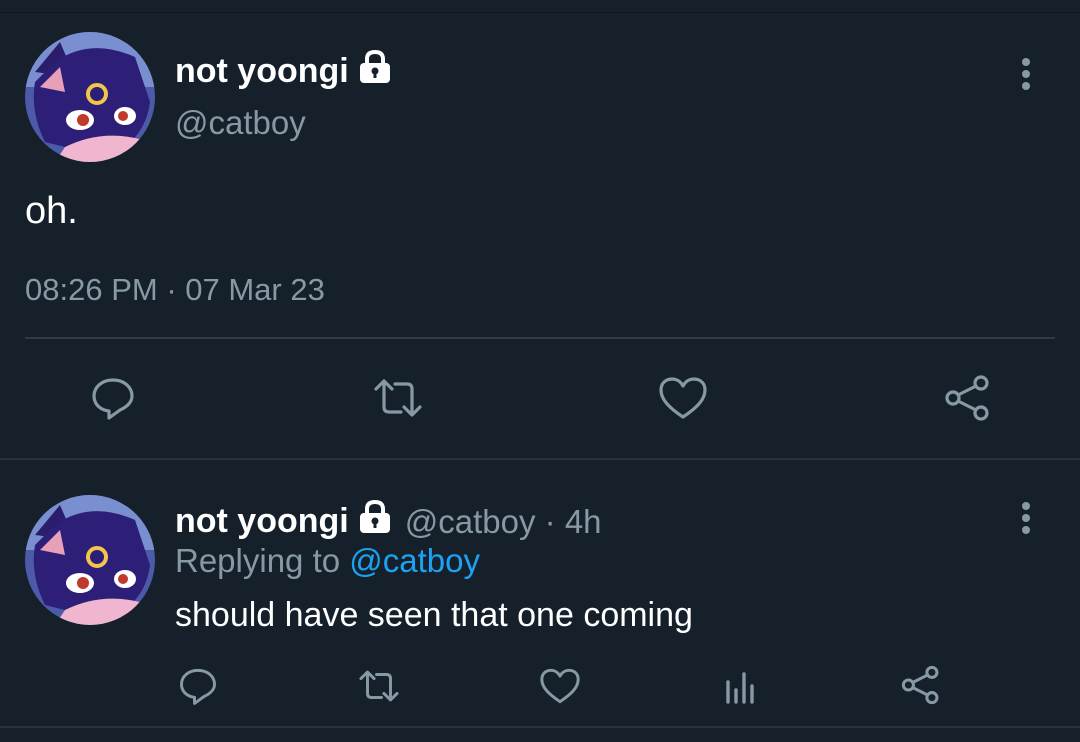 The width and height of the screenshot is (1080, 742). Describe the element at coordinates (540, 727) in the screenshot. I see `bottom-divider` at that location.